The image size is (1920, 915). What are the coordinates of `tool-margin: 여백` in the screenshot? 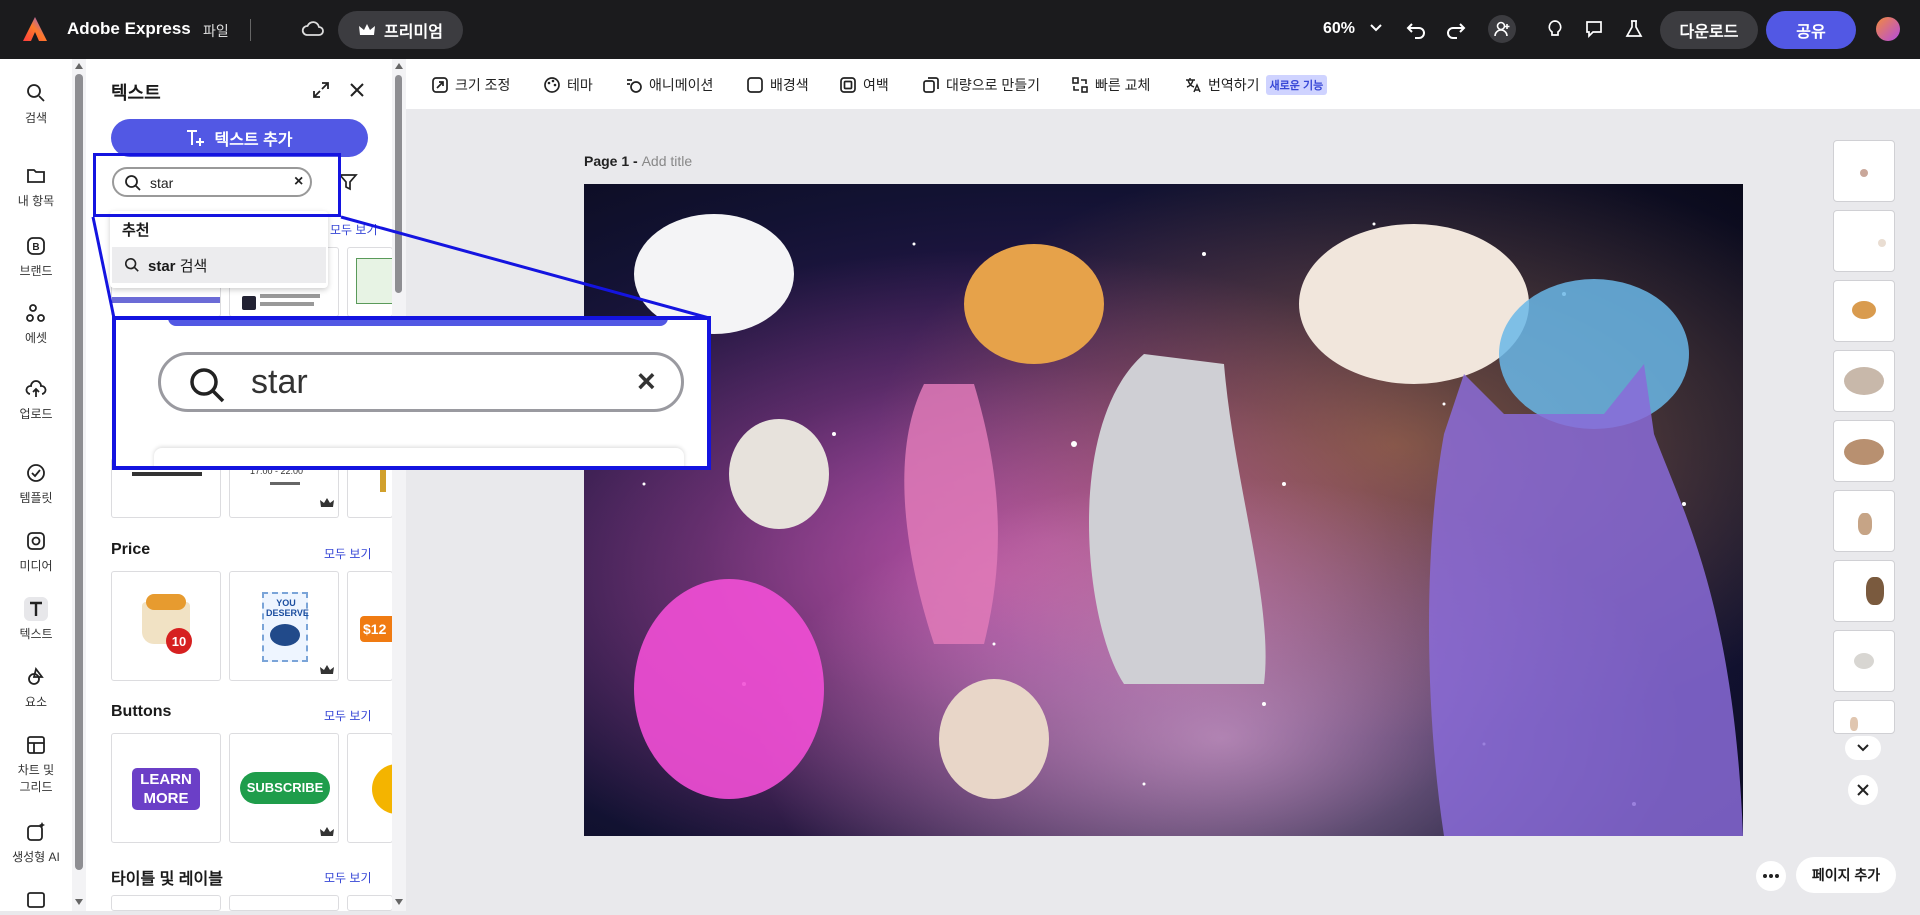 It's located at (864, 85).